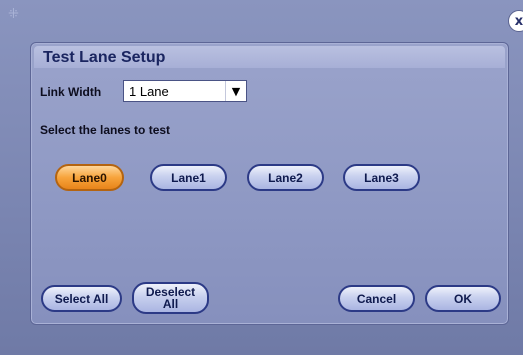 The width and height of the screenshot is (523, 355). I want to click on chevron-down-icon: ▼, so click(235, 91).